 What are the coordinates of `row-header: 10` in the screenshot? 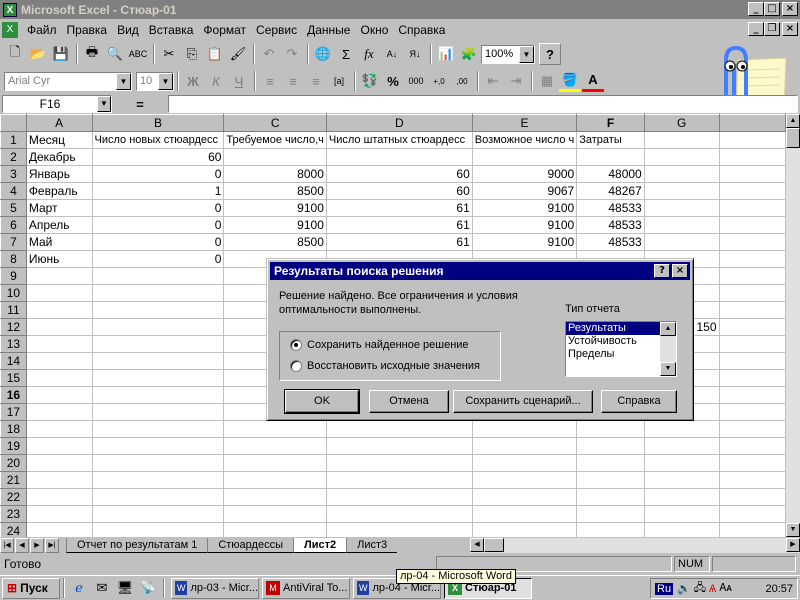 It's located at (13, 293).